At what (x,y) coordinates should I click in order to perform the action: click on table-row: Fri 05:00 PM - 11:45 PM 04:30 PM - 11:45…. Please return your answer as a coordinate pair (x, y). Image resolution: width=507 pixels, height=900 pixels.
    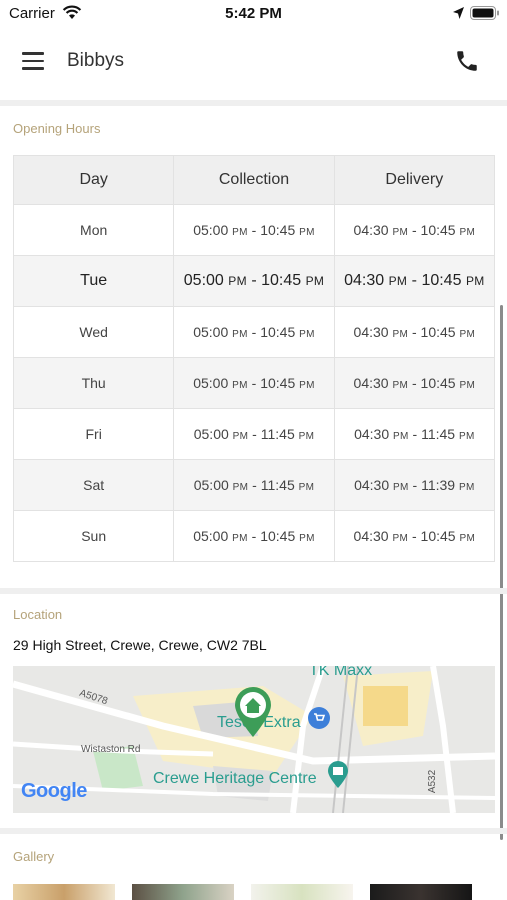
    Looking at the image, I should click on (254, 434).